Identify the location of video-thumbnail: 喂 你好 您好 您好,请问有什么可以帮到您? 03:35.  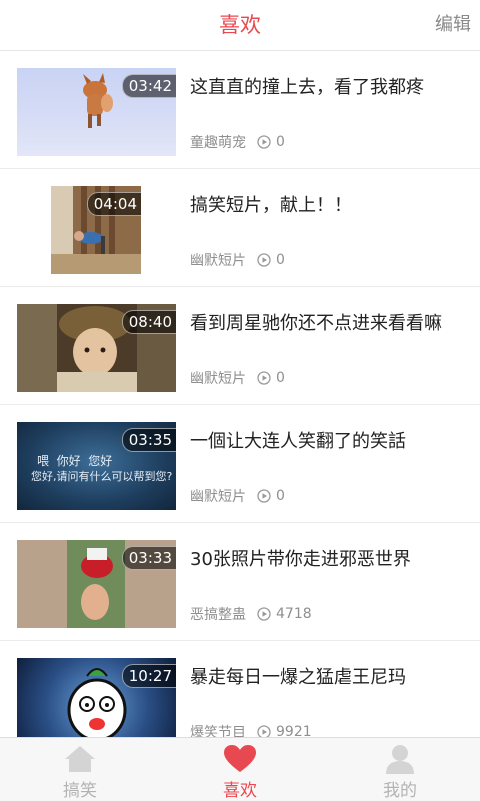
(96, 466).